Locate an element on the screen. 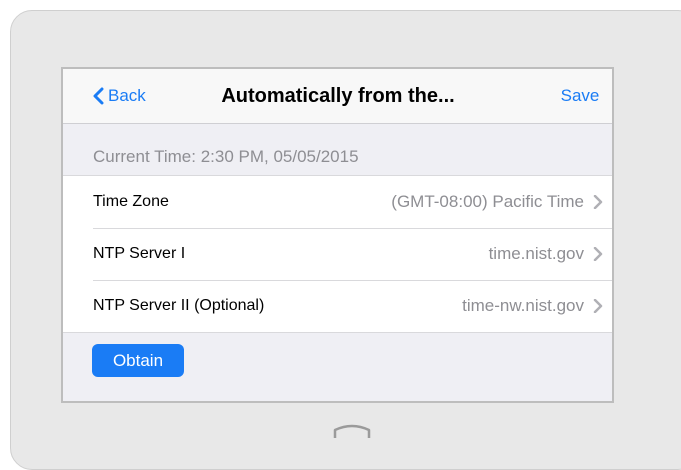 The image size is (681, 470). save-button: Save is located at coordinates (580, 96).